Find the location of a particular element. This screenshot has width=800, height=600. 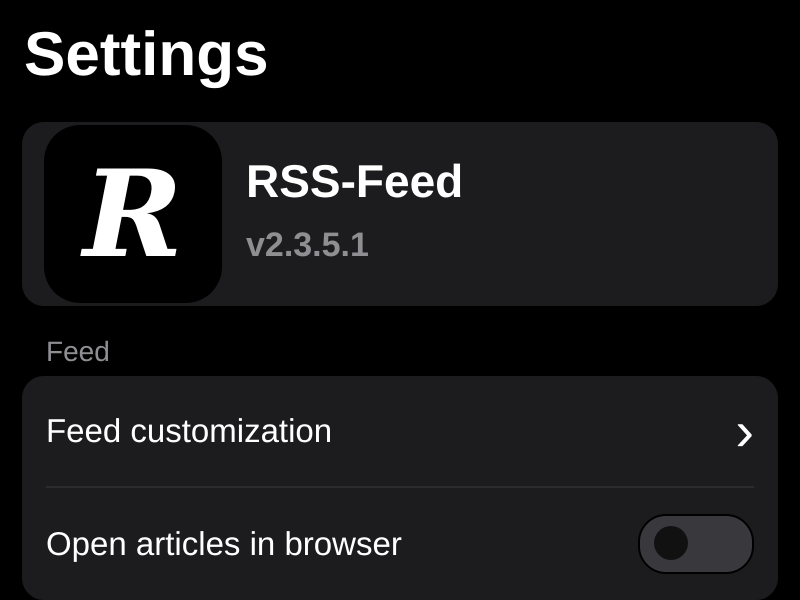

toggle-switch is located at coordinates (696, 544).